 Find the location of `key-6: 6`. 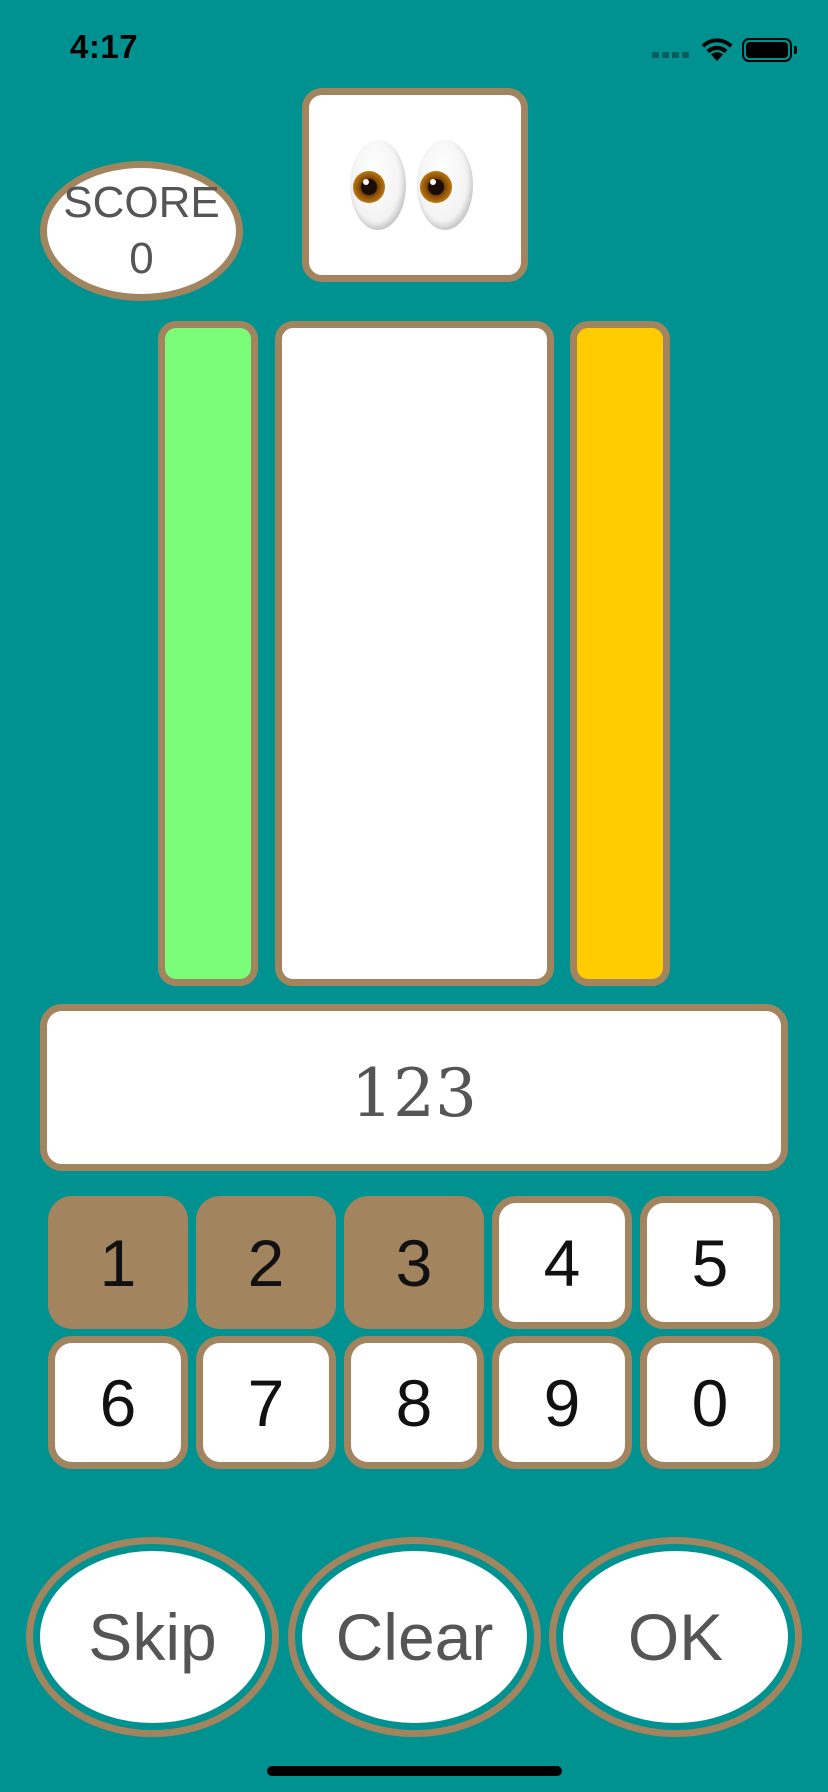

key-6: 6 is located at coordinates (118, 1402).